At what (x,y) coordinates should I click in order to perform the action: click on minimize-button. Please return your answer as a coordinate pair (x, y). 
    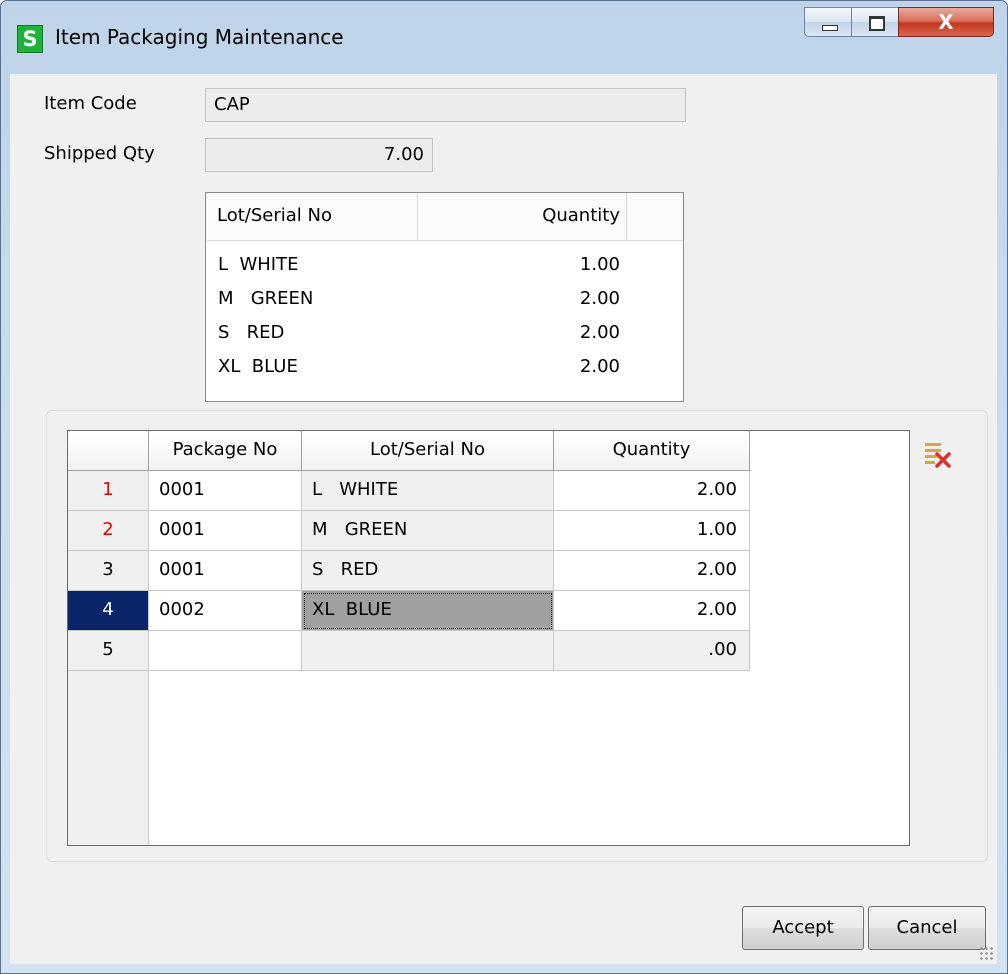
    Looking at the image, I should click on (828, 22).